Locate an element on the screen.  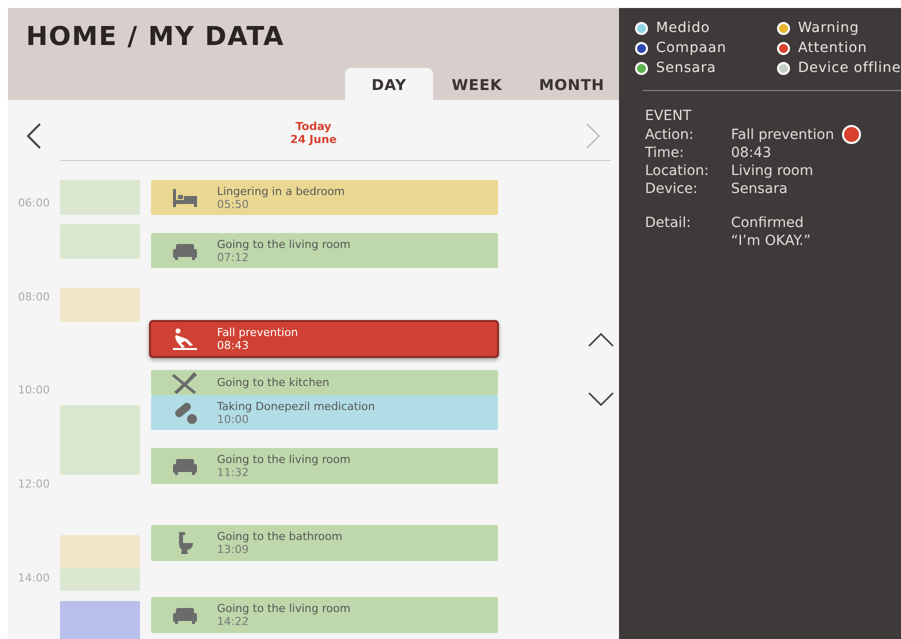
detail-label: Time: is located at coordinates (664, 153).